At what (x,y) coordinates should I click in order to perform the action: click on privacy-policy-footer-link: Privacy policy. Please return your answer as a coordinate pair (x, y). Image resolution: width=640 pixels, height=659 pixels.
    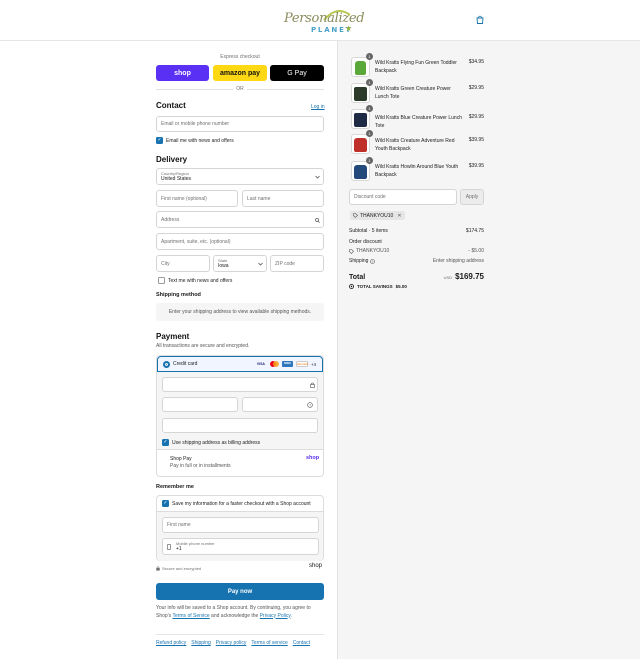
    Looking at the image, I should click on (231, 643).